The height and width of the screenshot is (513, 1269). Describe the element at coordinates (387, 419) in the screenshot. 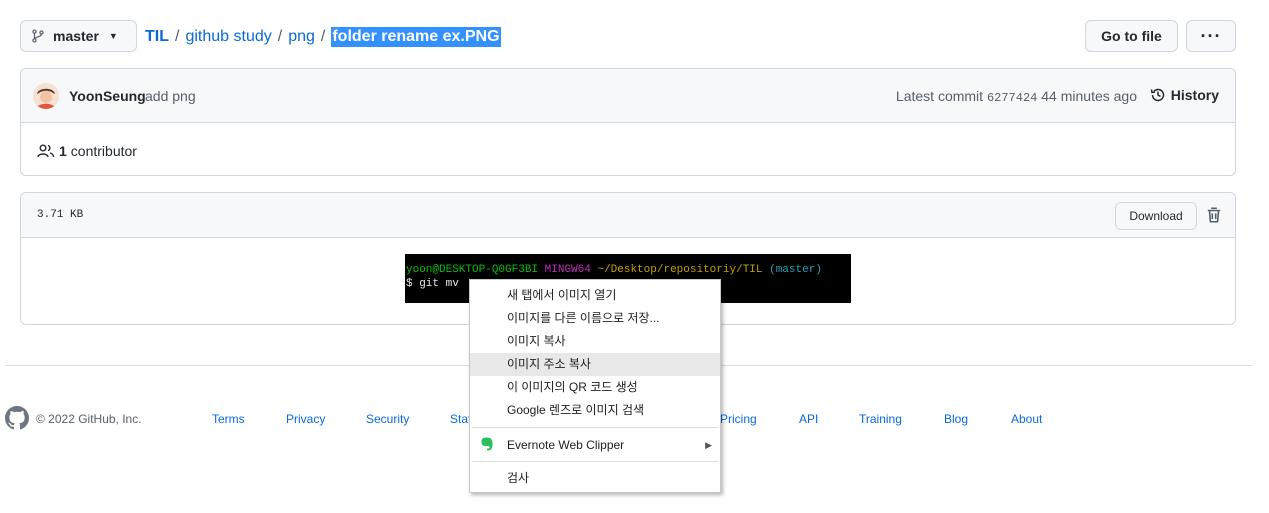

I see `footer-link-security: Security` at that location.